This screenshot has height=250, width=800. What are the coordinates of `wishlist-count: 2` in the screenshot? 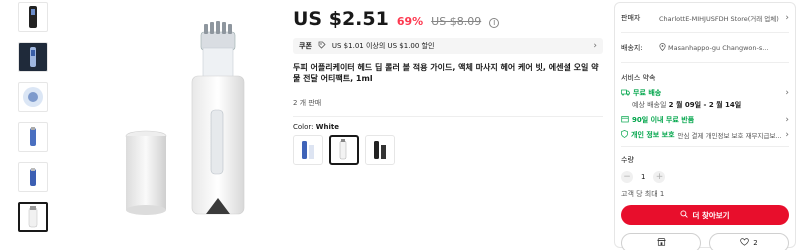 It's located at (755, 243).